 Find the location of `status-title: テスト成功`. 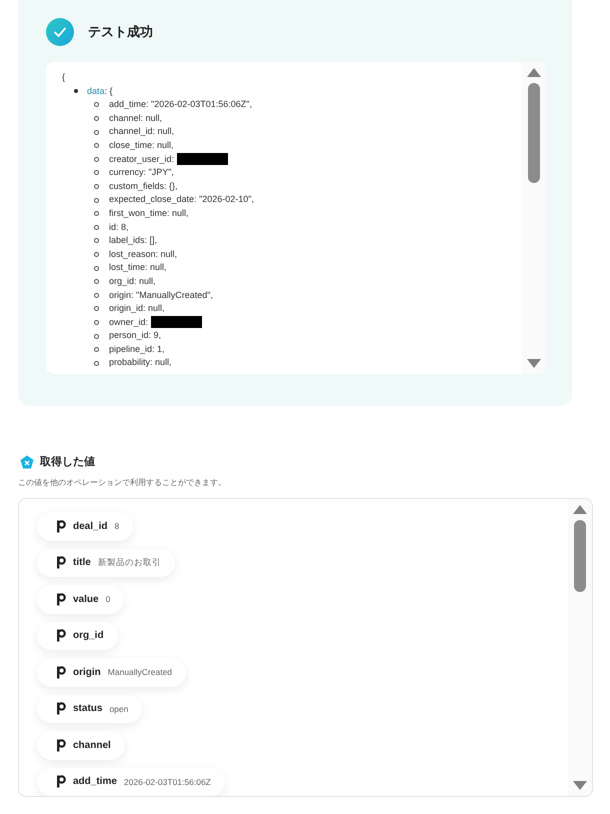

status-title: テスト成功 is located at coordinates (120, 32).